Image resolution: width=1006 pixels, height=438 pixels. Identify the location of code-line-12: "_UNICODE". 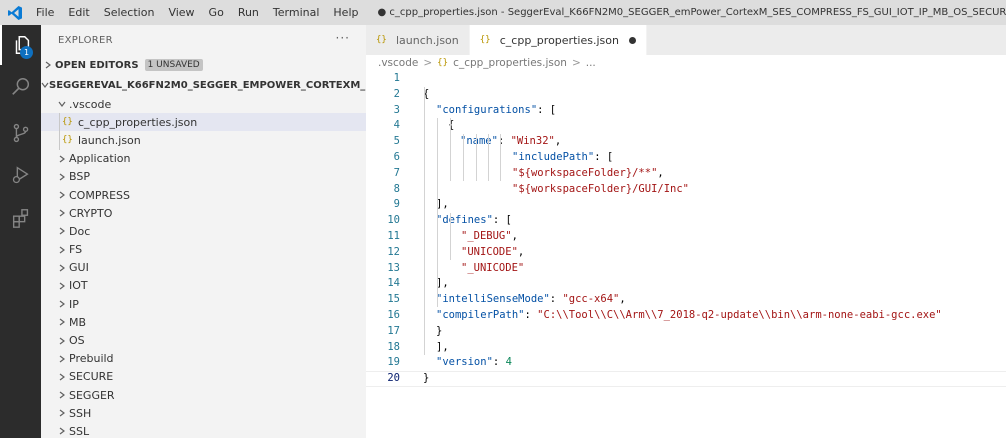
(686, 259).